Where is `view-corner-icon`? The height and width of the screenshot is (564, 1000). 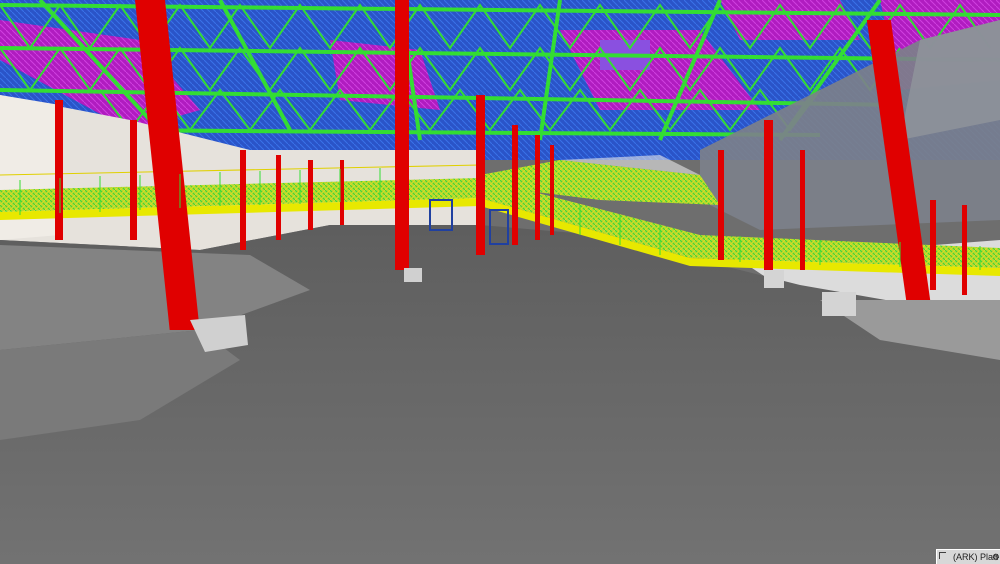 view-corner-icon is located at coordinates (942, 555).